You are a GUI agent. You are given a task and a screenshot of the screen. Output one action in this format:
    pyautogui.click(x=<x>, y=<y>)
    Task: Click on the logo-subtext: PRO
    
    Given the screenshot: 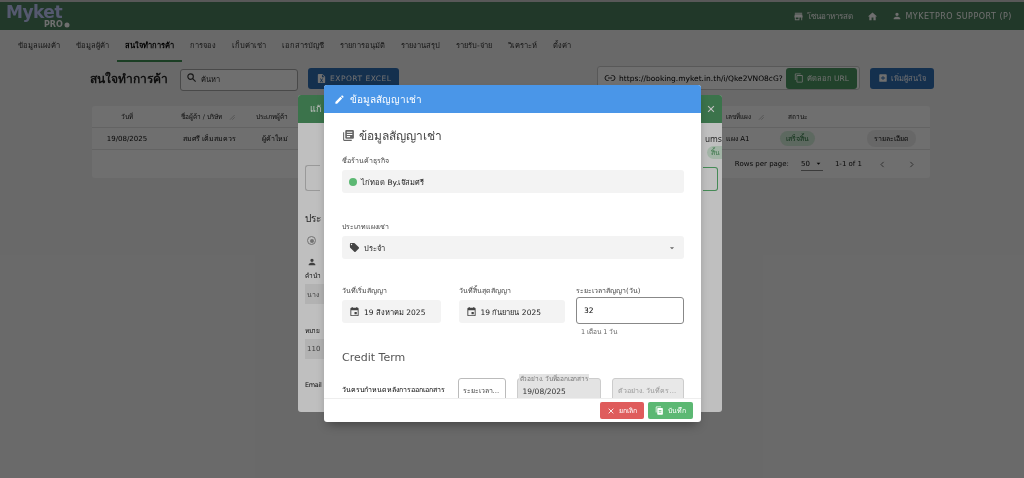 What is the action you would take?
    pyautogui.click(x=53, y=24)
    